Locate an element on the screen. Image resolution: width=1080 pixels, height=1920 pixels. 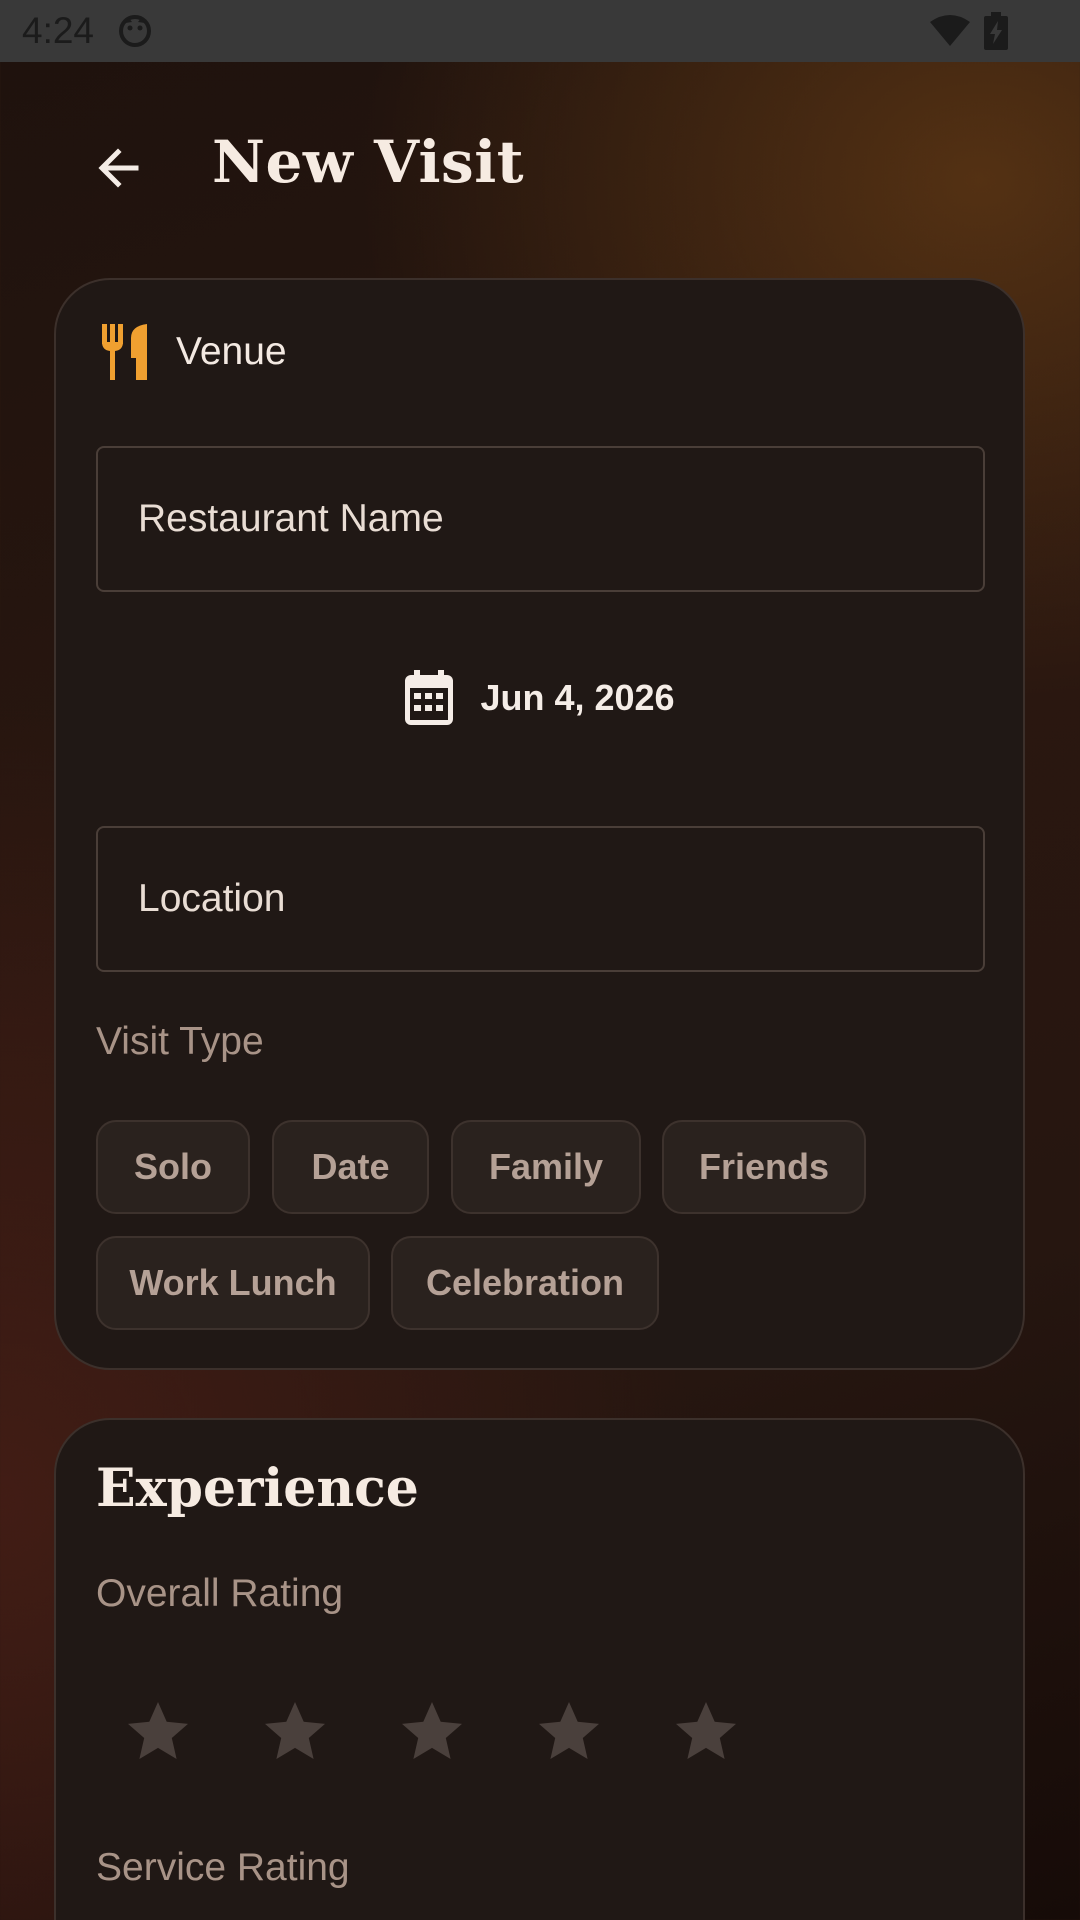
overall-rating-stars is located at coordinates (464, 1732).